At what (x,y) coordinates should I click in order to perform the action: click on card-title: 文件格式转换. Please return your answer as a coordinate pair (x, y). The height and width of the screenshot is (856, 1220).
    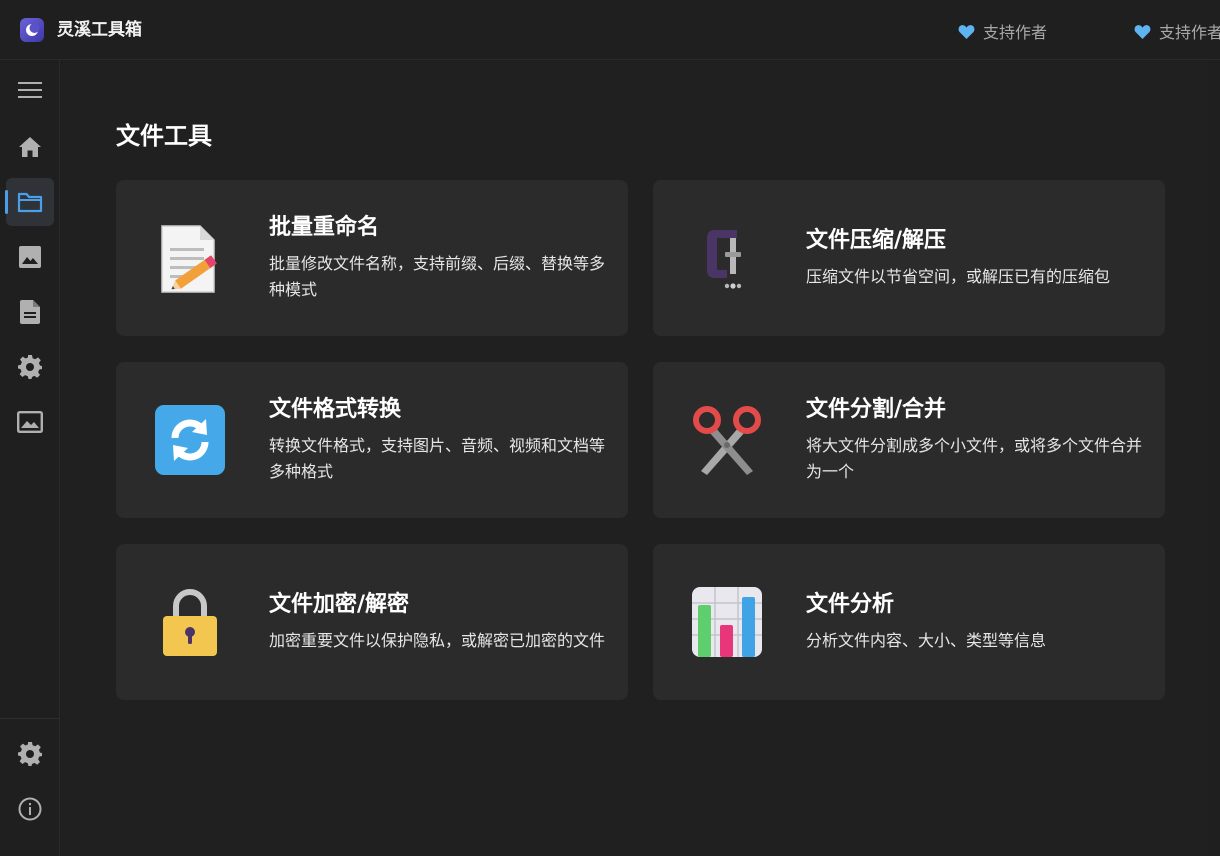
    Looking at the image, I should click on (335, 409).